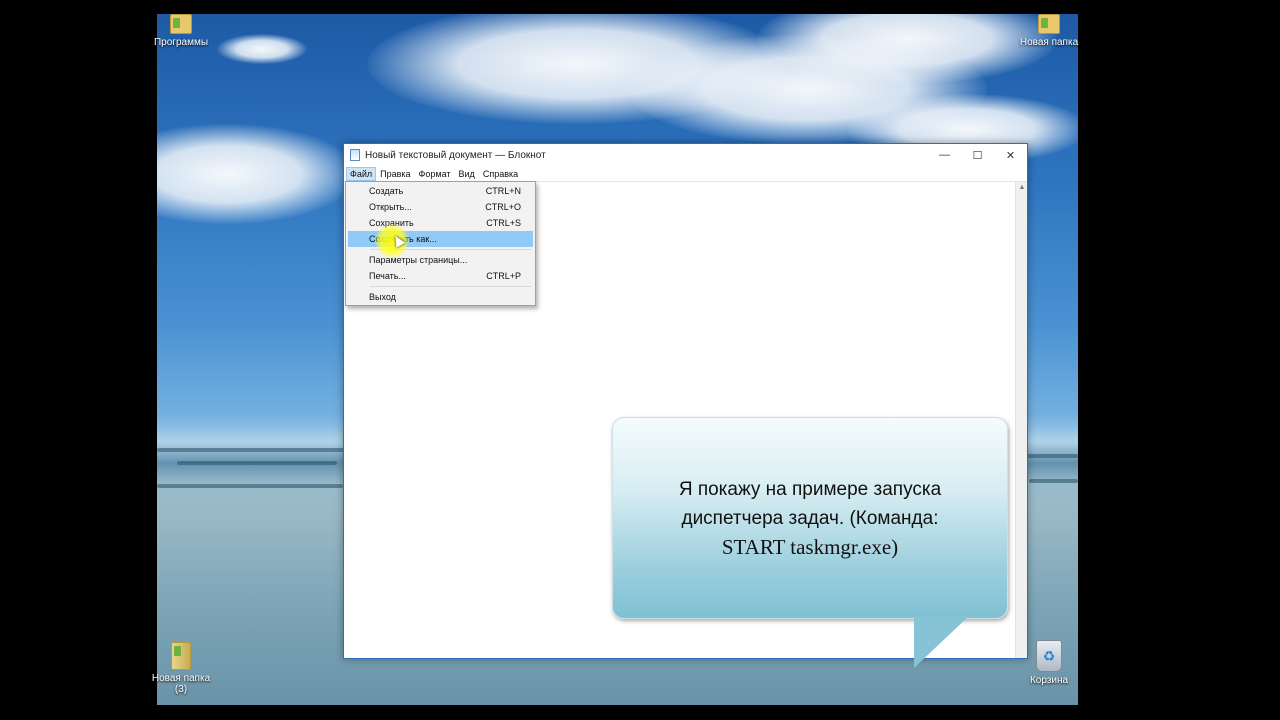  Describe the element at coordinates (1049, 656) in the screenshot. I see `recycle-bin-icon: ♻` at that location.